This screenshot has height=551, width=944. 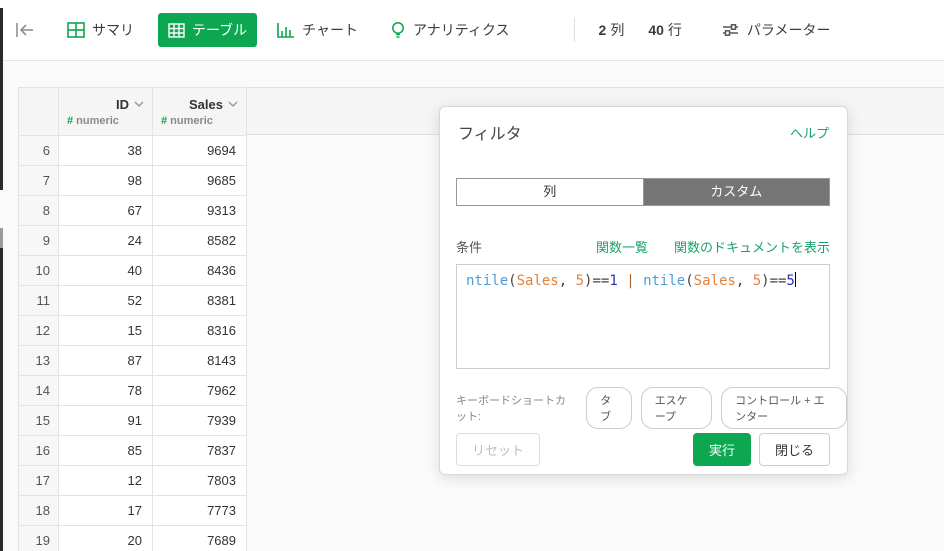 What do you see at coordinates (176, 30) in the screenshot?
I see `table-grid-icon` at bounding box center [176, 30].